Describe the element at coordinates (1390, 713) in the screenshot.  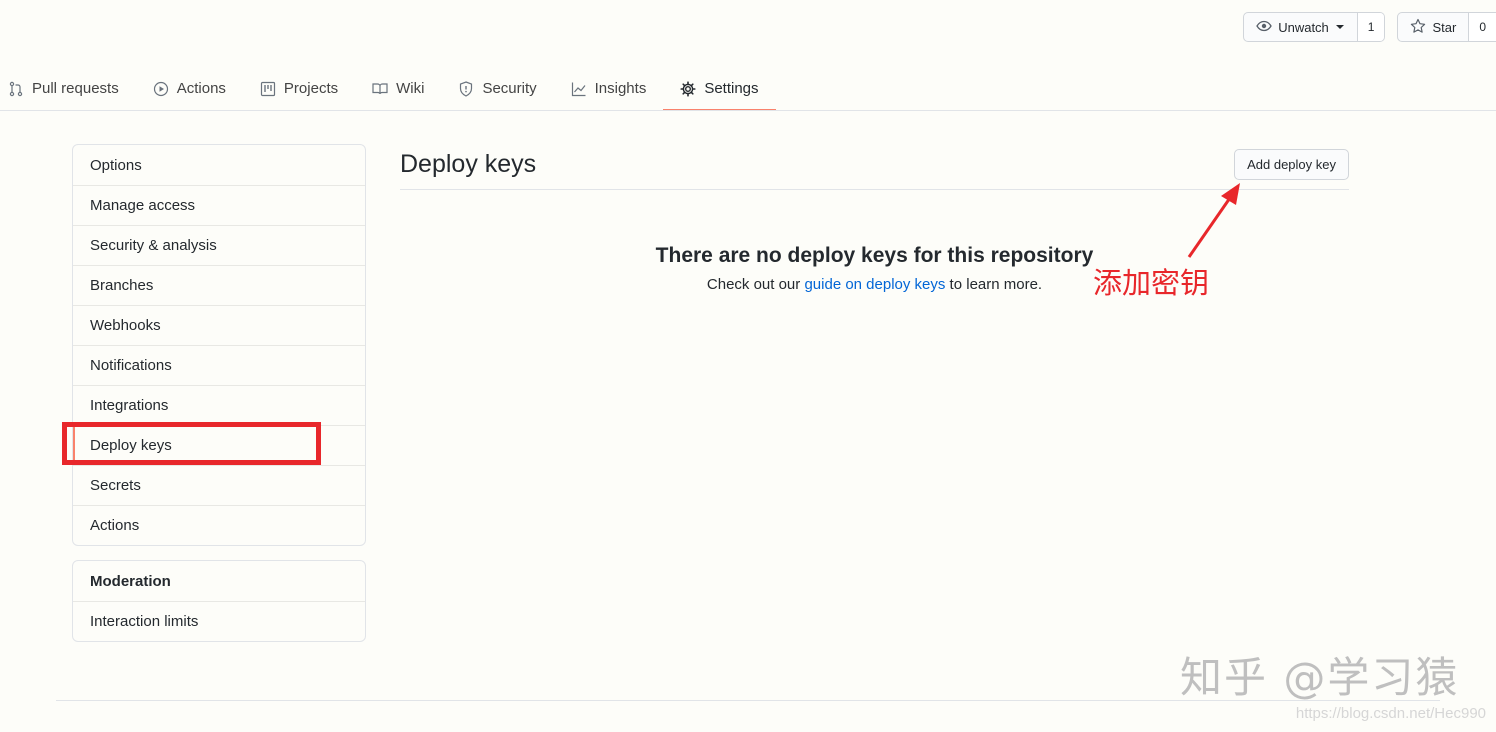
I see `watermark-url: https://blog.csdn.net/Hec990` at that location.